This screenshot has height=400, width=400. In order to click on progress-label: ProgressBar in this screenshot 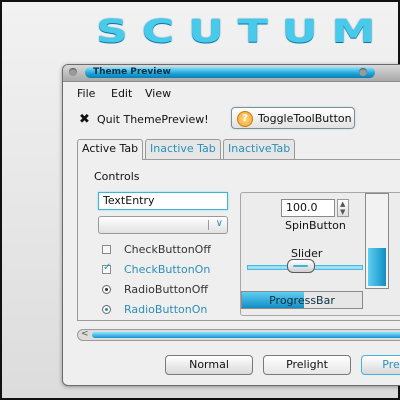, I will do `click(302, 300)`.